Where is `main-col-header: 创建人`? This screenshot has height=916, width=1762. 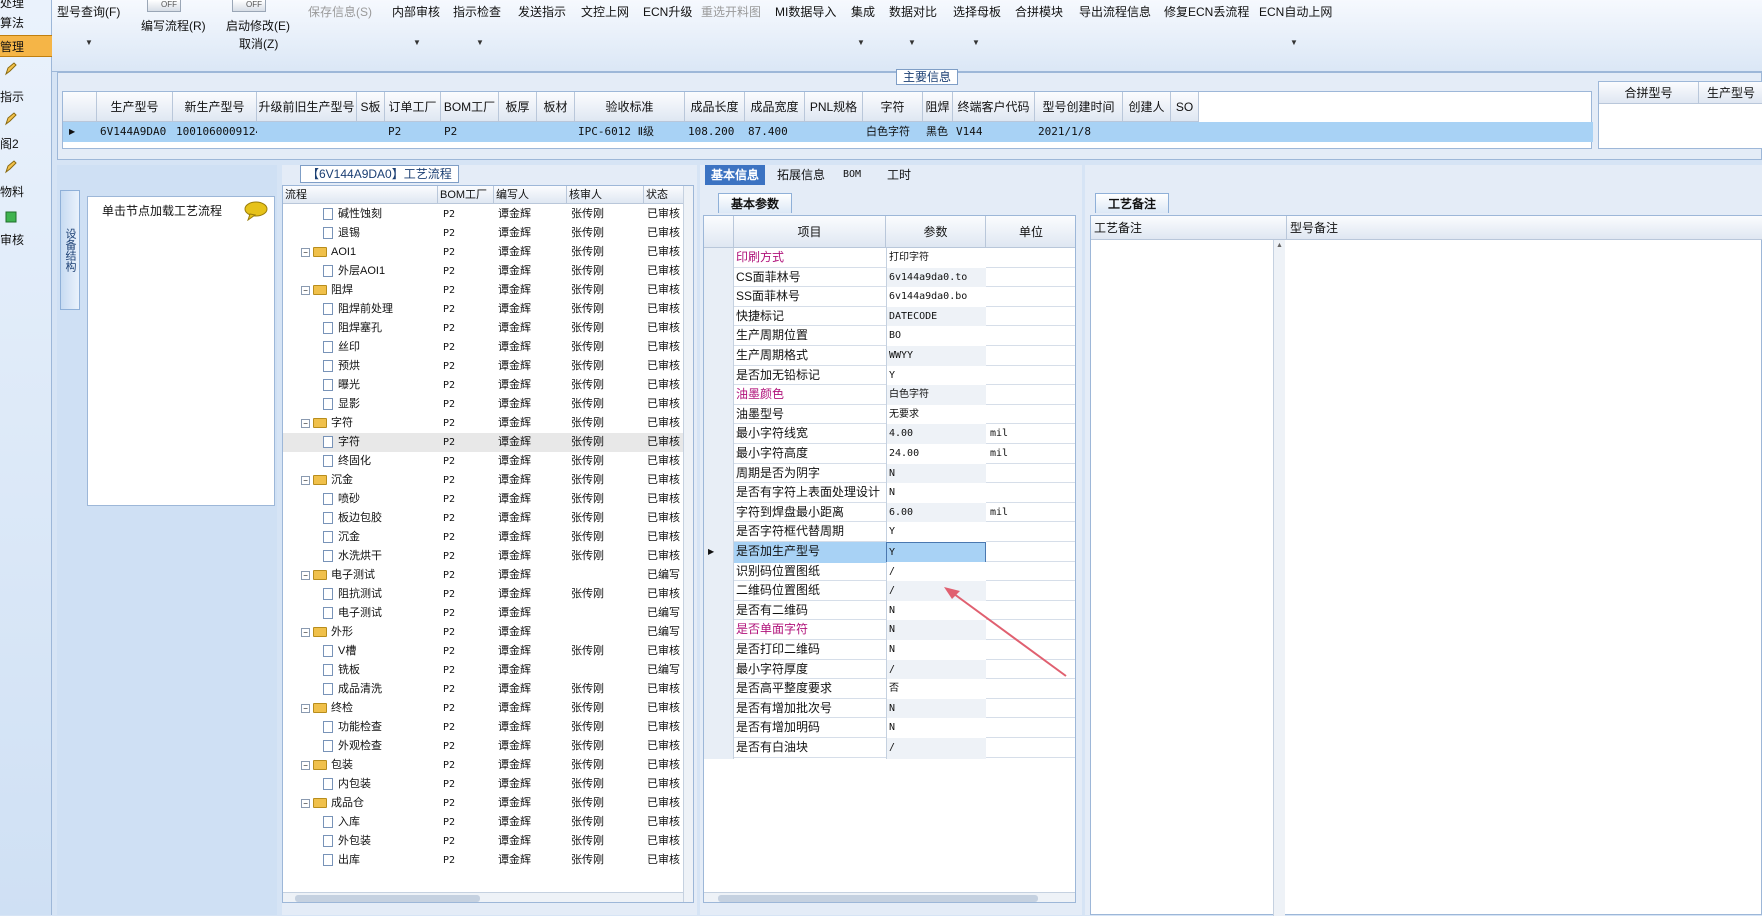
main-col-header: 创建人 is located at coordinates (1147, 107).